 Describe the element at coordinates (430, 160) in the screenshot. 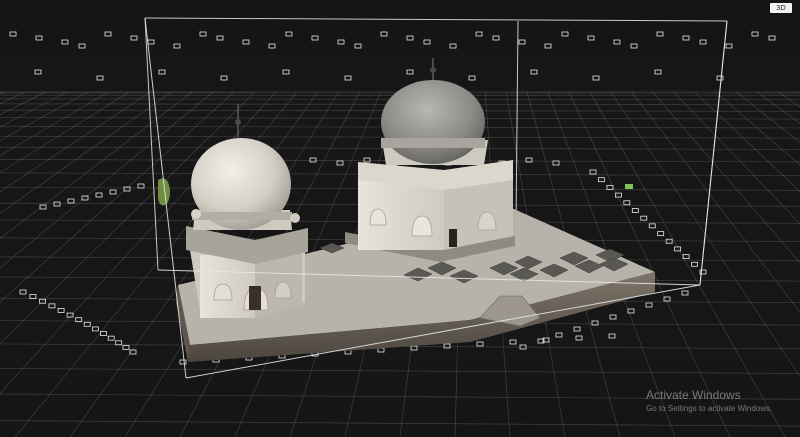

I see `large-tomb` at that location.